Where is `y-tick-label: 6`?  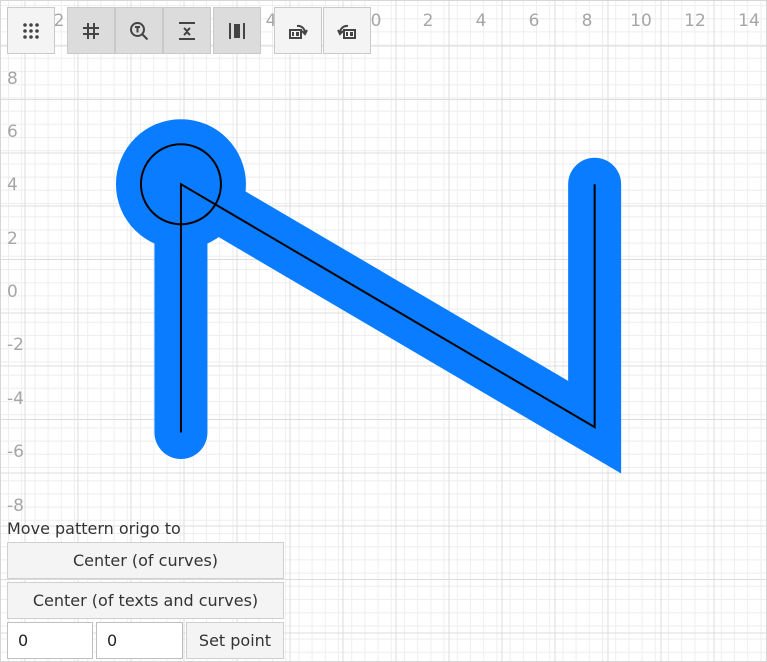
y-tick-label: 6 is located at coordinates (12, 132).